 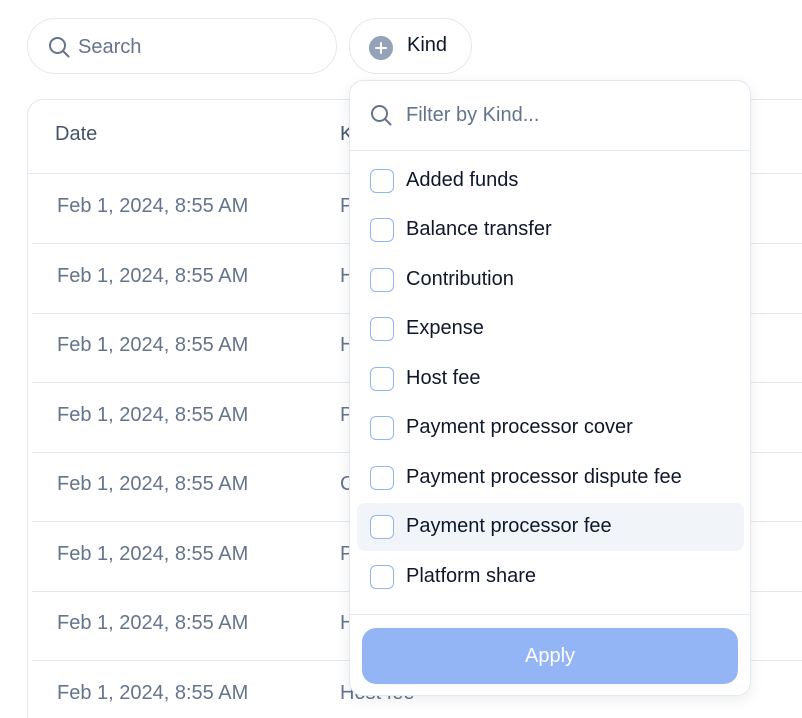 I want to click on kind-option-platform-share: Platform share, so click(x=550, y=577).